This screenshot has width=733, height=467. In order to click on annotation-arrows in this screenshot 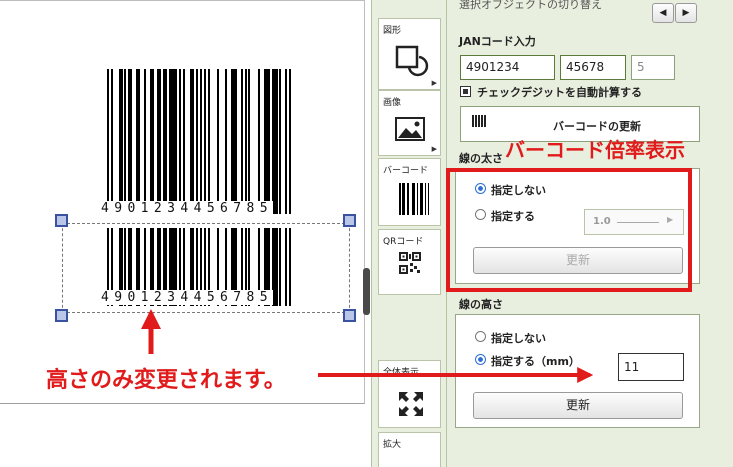, I will do `click(367, 346)`.